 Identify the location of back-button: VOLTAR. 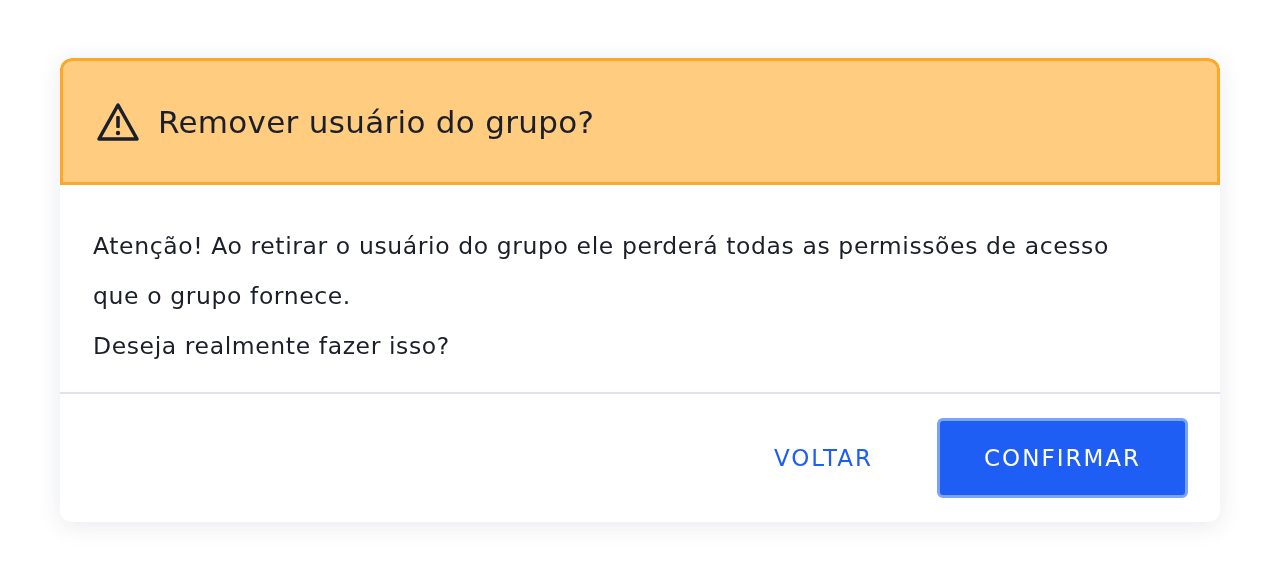
(823, 458).